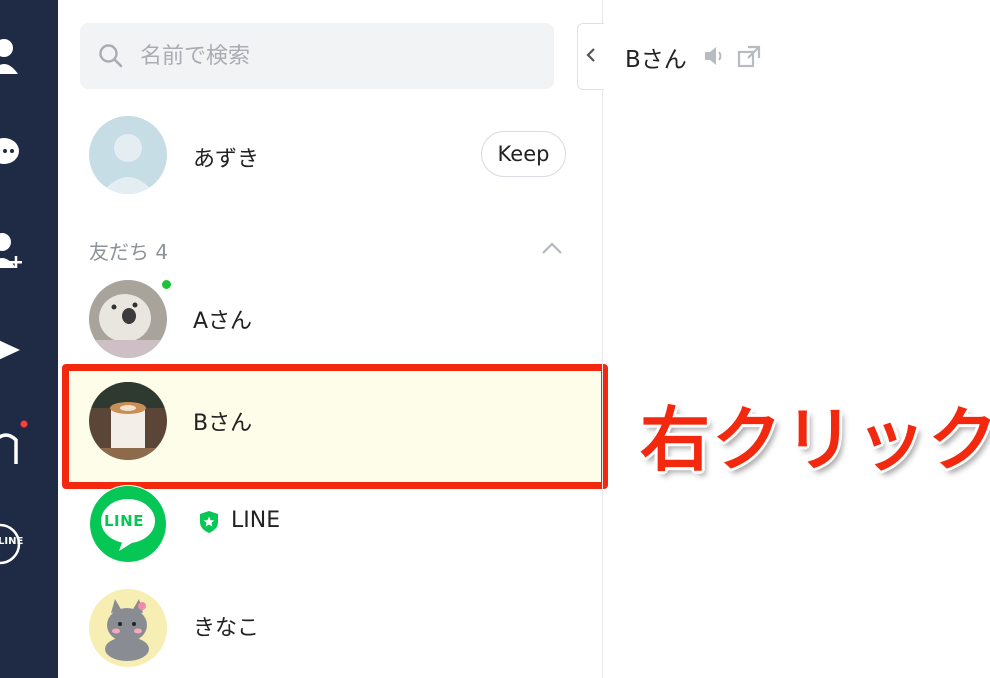 Image resolution: width=990 pixels, height=678 pixels. What do you see at coordinates (255, 520) in the screenshot?
I see `friend-name-line: LINE` at bounding box center [255, 520].